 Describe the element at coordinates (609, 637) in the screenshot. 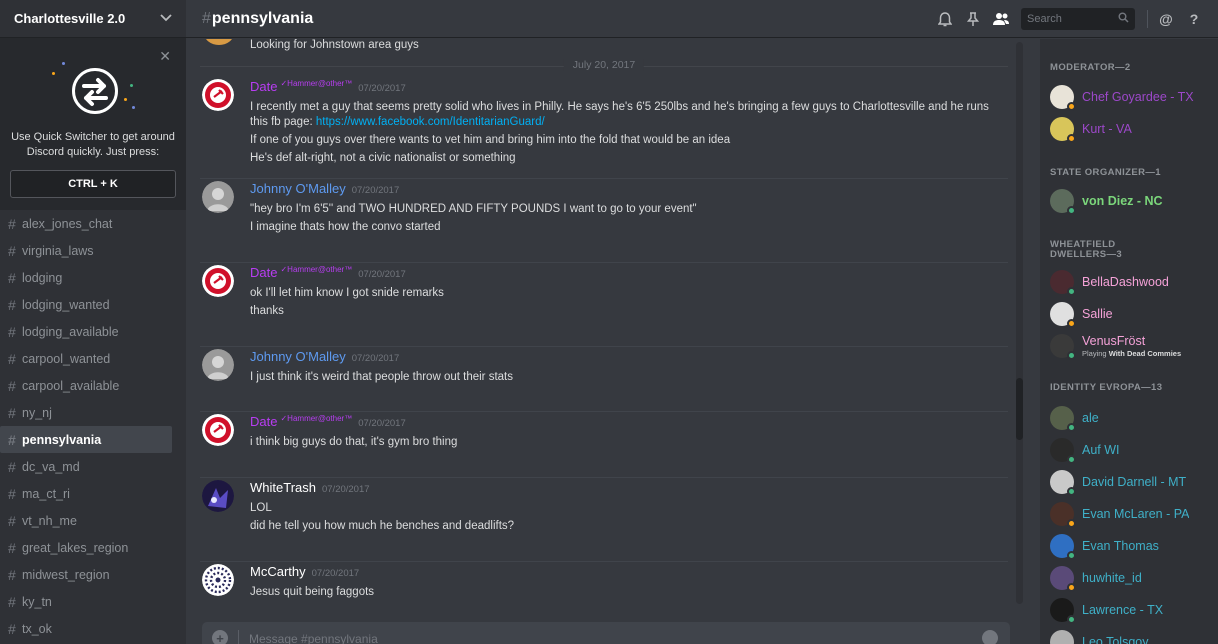

I see `message-input` at that location.